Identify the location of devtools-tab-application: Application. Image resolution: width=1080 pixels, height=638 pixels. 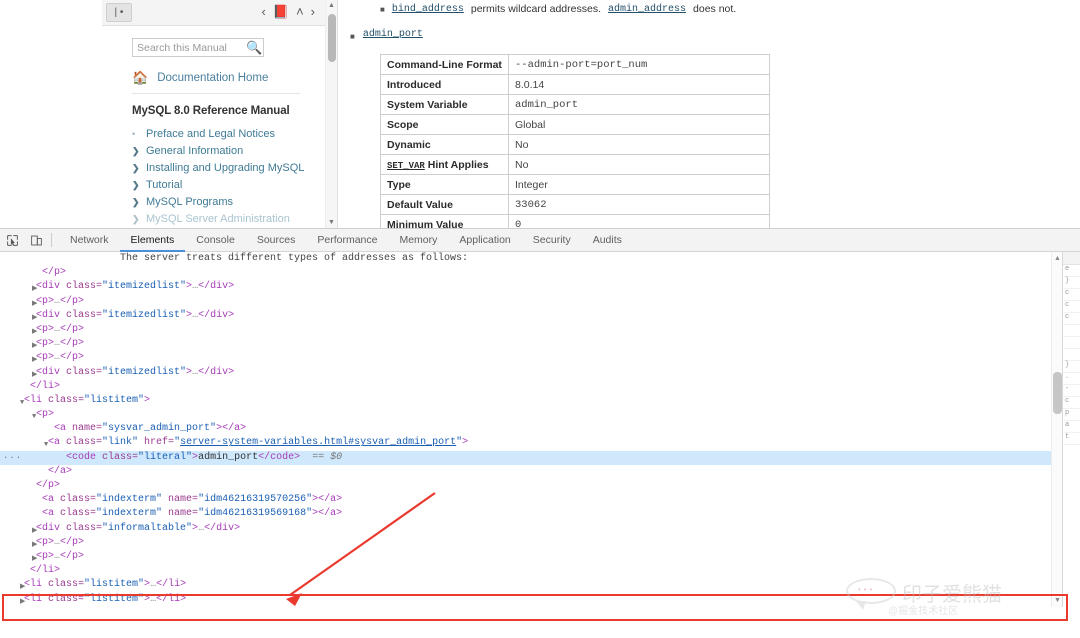
(484, 240).